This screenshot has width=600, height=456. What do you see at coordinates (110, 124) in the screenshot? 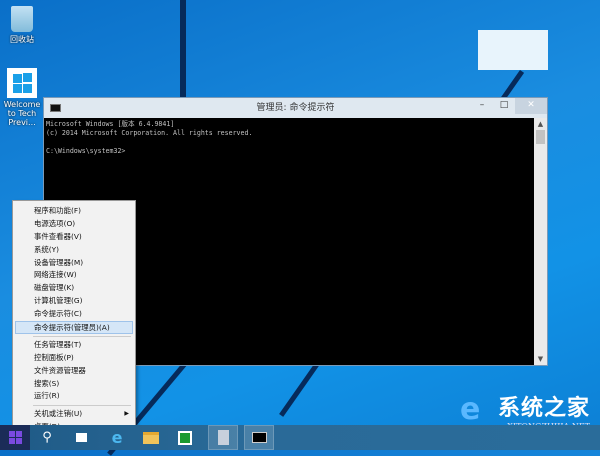
I see `console-line: Microsoft Windows [版本 6.4.9841]` at bounding box center [110, 124].